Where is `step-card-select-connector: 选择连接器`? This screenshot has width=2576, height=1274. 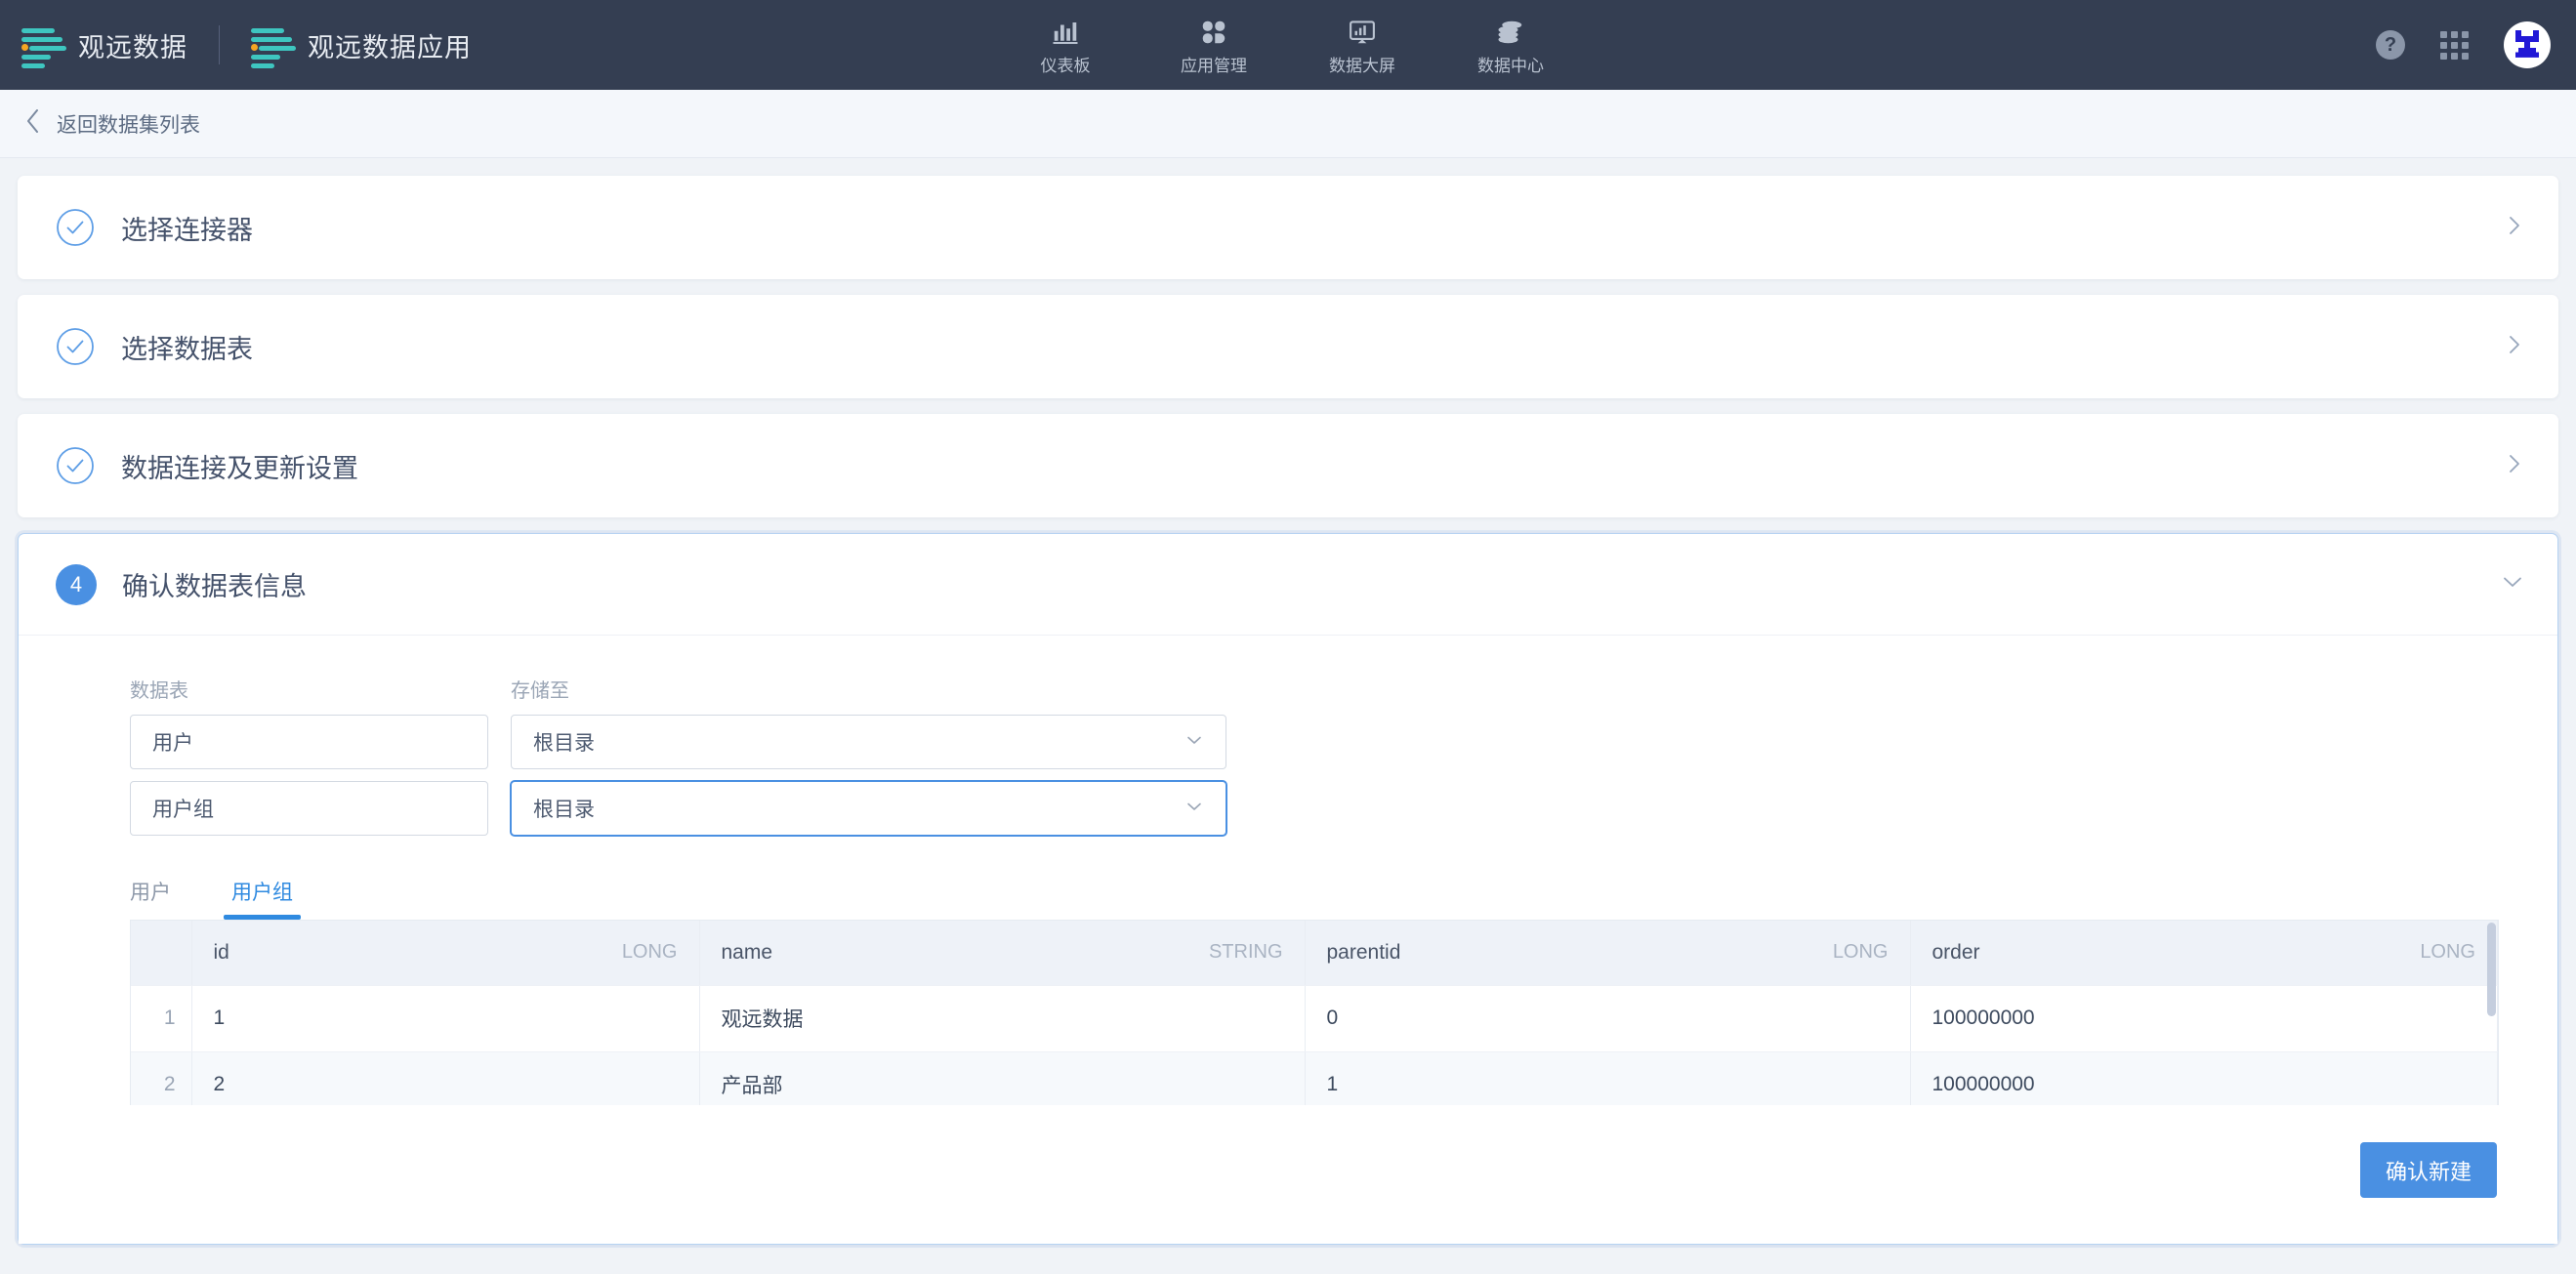 step-card-select-connector: 选择连接器 is located at coordinates (1288, 228).